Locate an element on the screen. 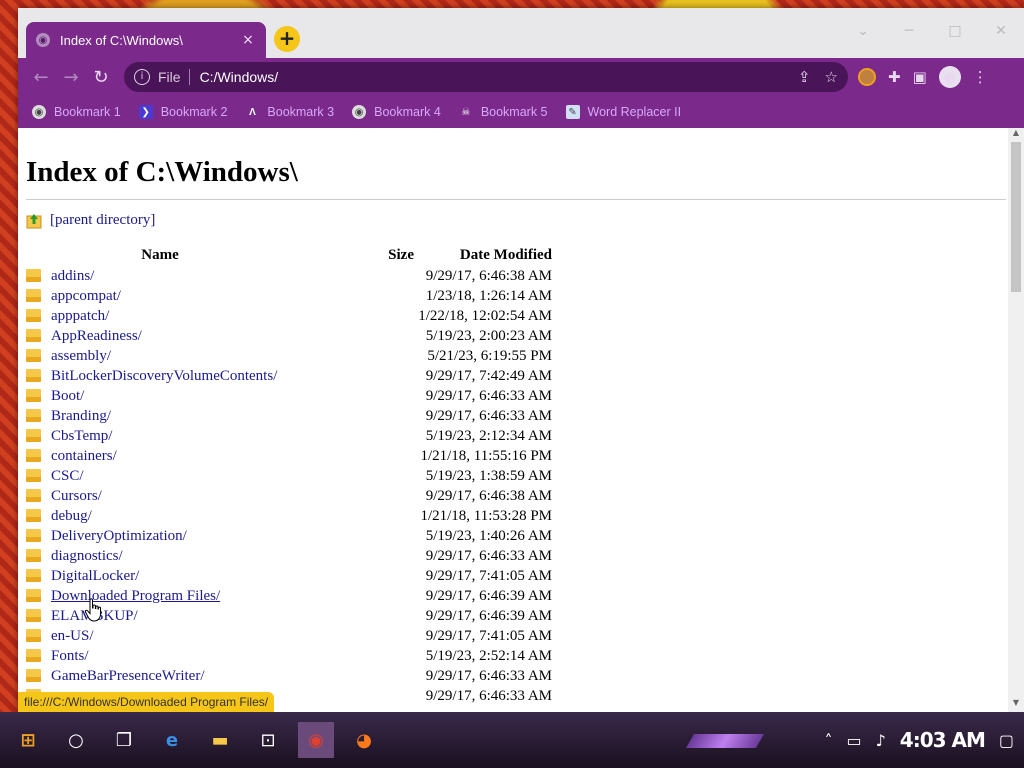 Image resolution: width=1024 pixels, height=768 pixels. extension-avatar-icon is located at coordinates (867, 77).